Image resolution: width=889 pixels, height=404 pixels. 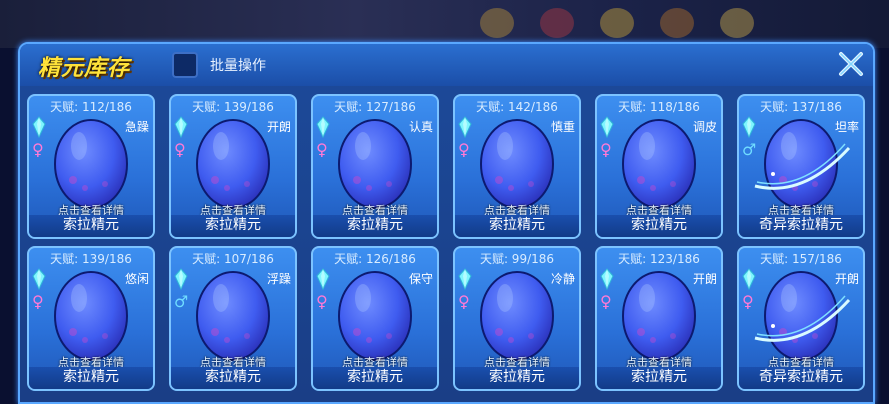 What do you see at coordinates (517, 259) in the screenshot?
I see `talent-value: 天赋: 99/186` at bounding box center [517, 259].